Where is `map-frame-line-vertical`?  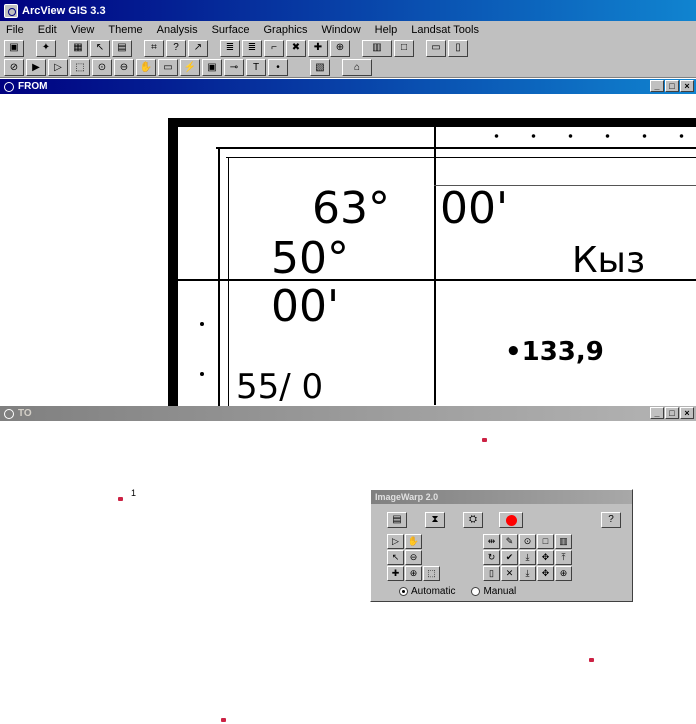 map-frame-line-vertical is located at coordinates (228, 281).